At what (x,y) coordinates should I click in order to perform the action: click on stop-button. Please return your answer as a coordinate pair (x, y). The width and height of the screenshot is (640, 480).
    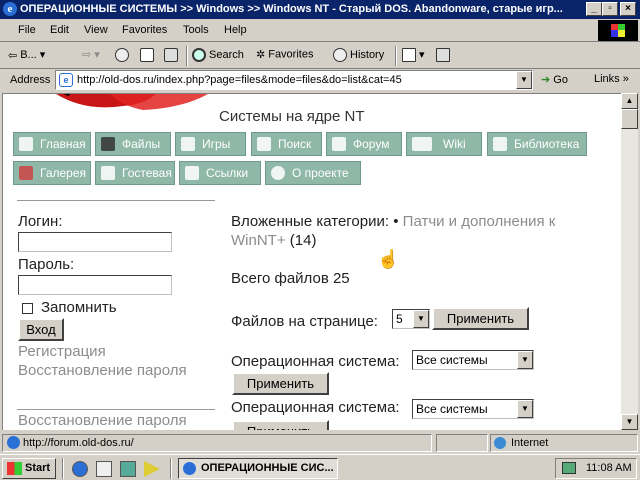
    Looking at the image, I should click on (123, 55).